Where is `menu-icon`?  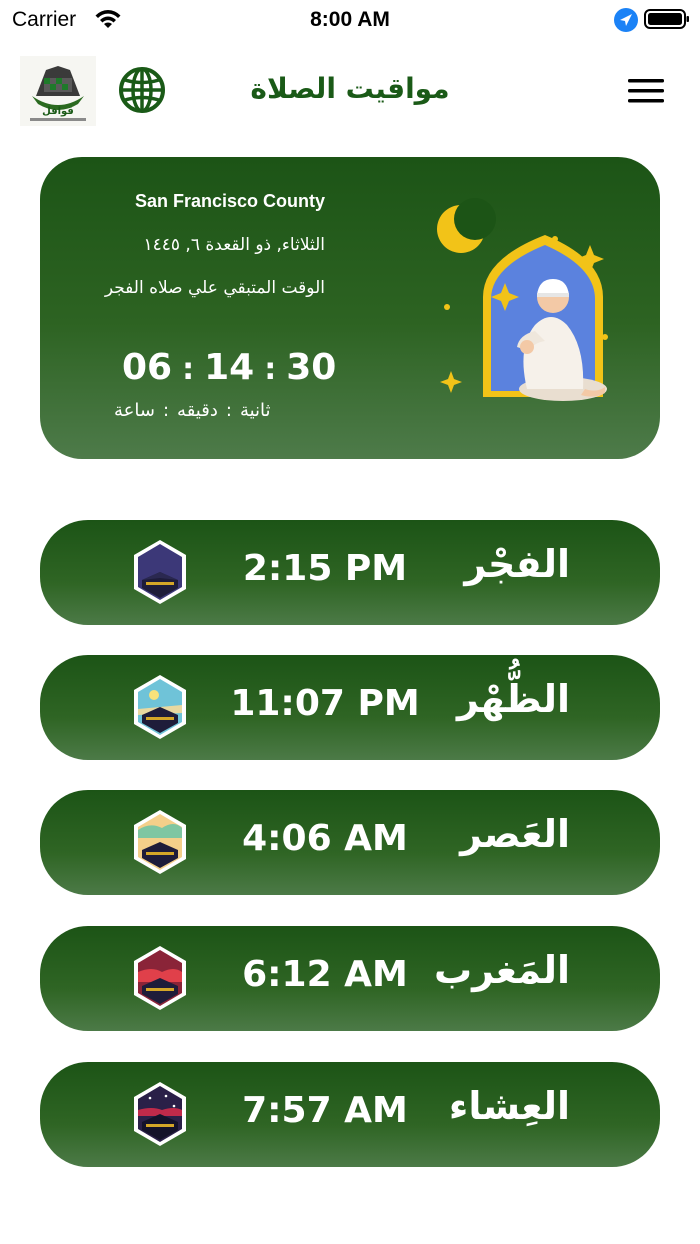
menu-icon is located at coordinates (646, 91).